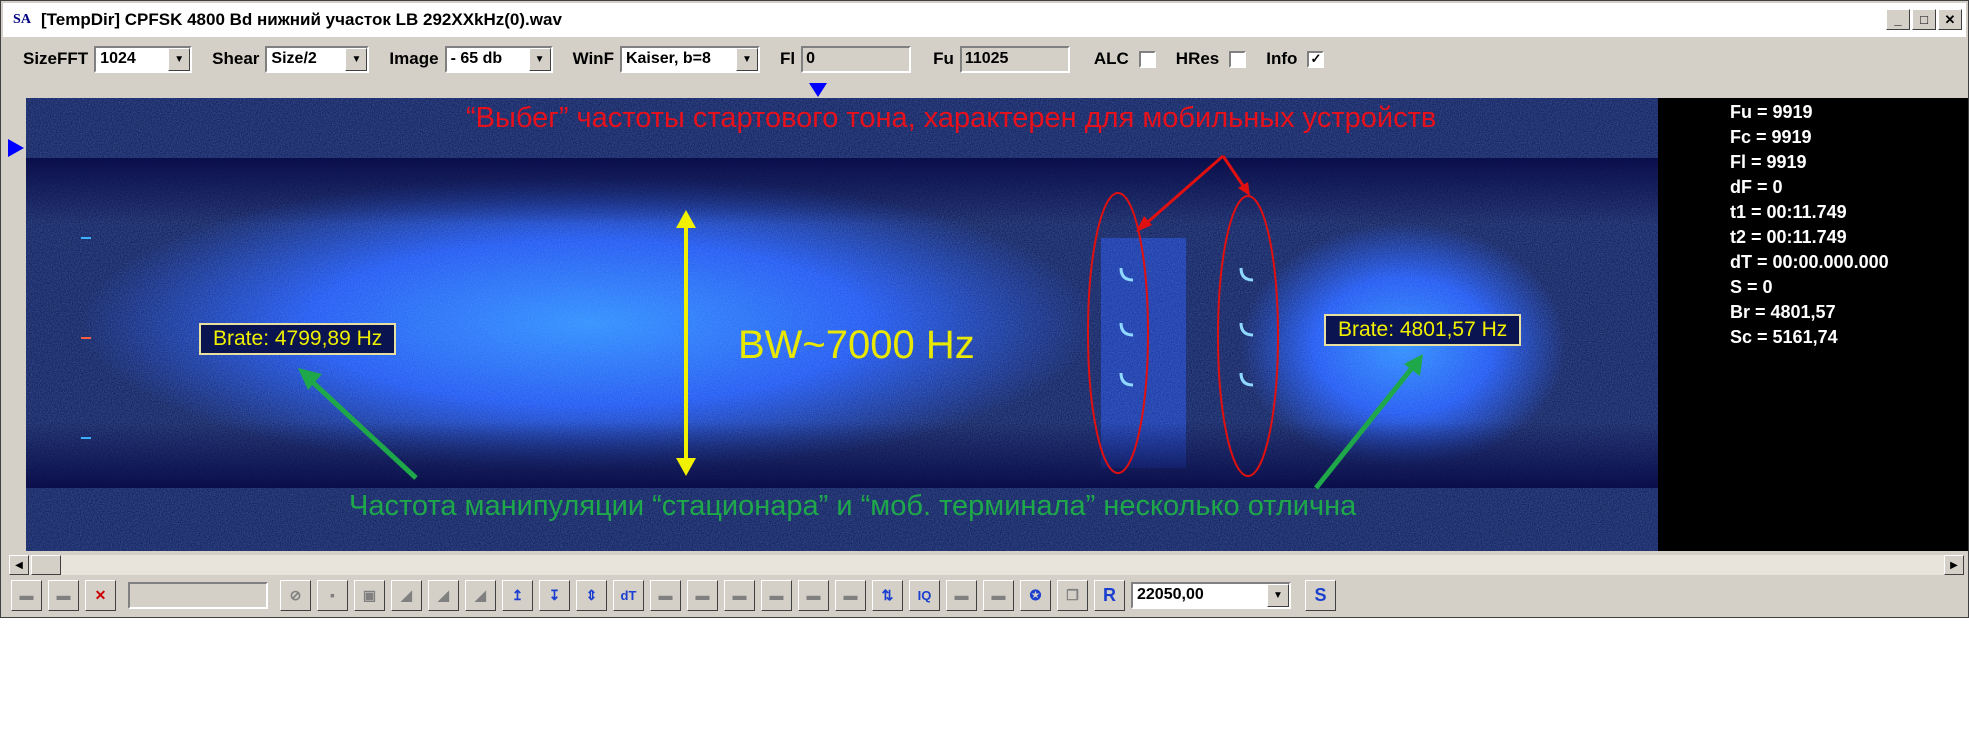 The image size is (1969, 754). I want to click on fl-label: Fl, so click(787, 58).